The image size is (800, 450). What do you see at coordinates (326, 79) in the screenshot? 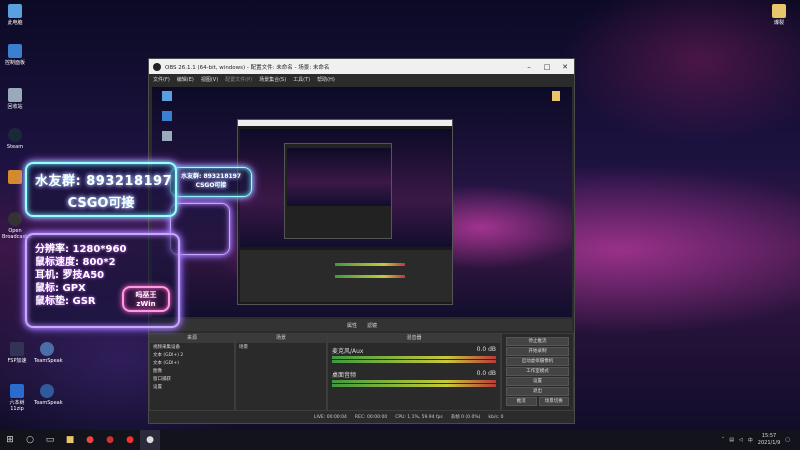
I see `menu-help: 帮助(H)` at bounding box center [326, 79].